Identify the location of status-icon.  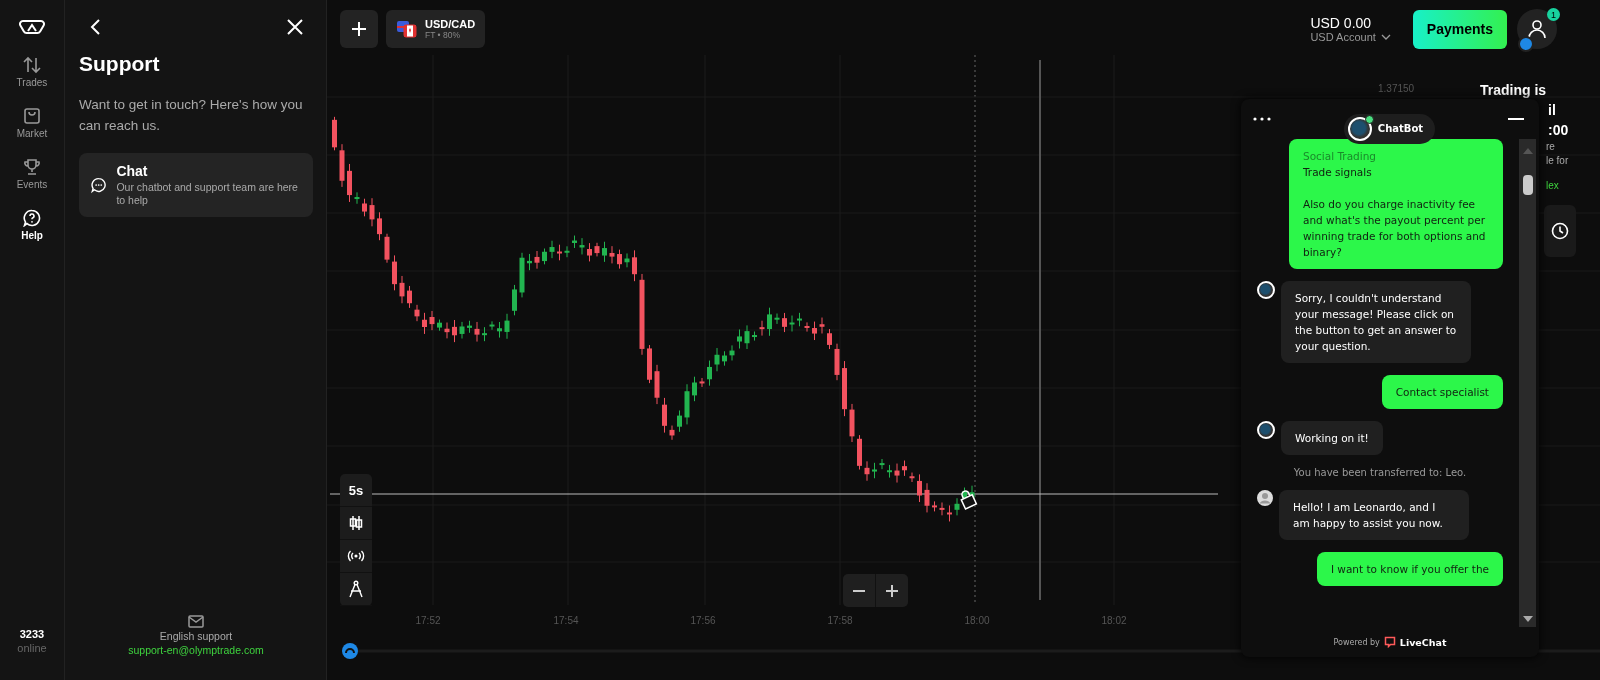
(1526, 44).